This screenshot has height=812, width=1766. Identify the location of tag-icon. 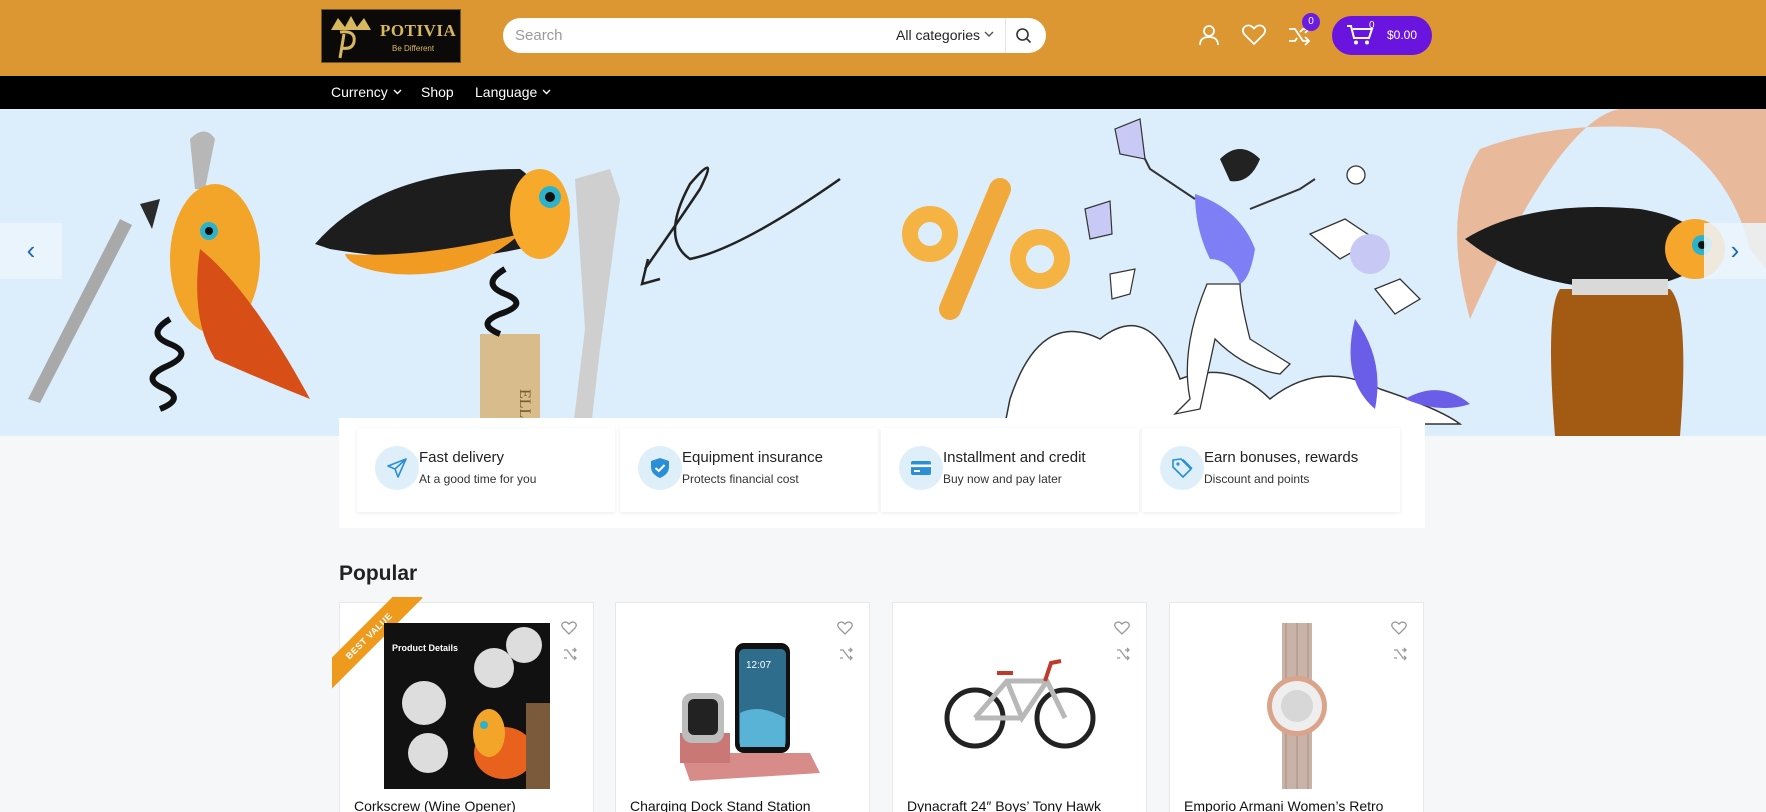
(1182, 468).